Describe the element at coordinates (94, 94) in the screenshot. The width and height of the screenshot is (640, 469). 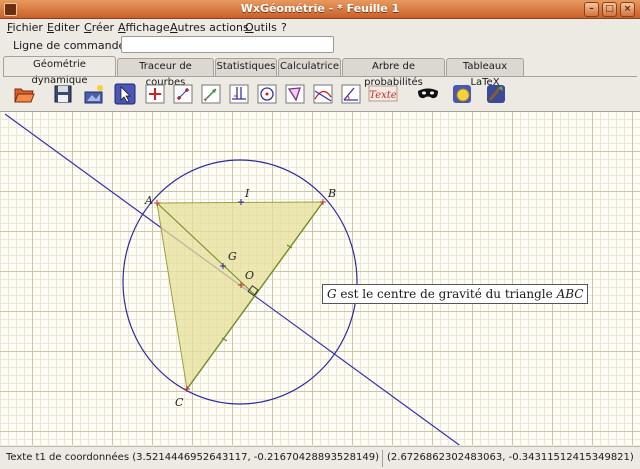
I see `image-export-icon` at that location.